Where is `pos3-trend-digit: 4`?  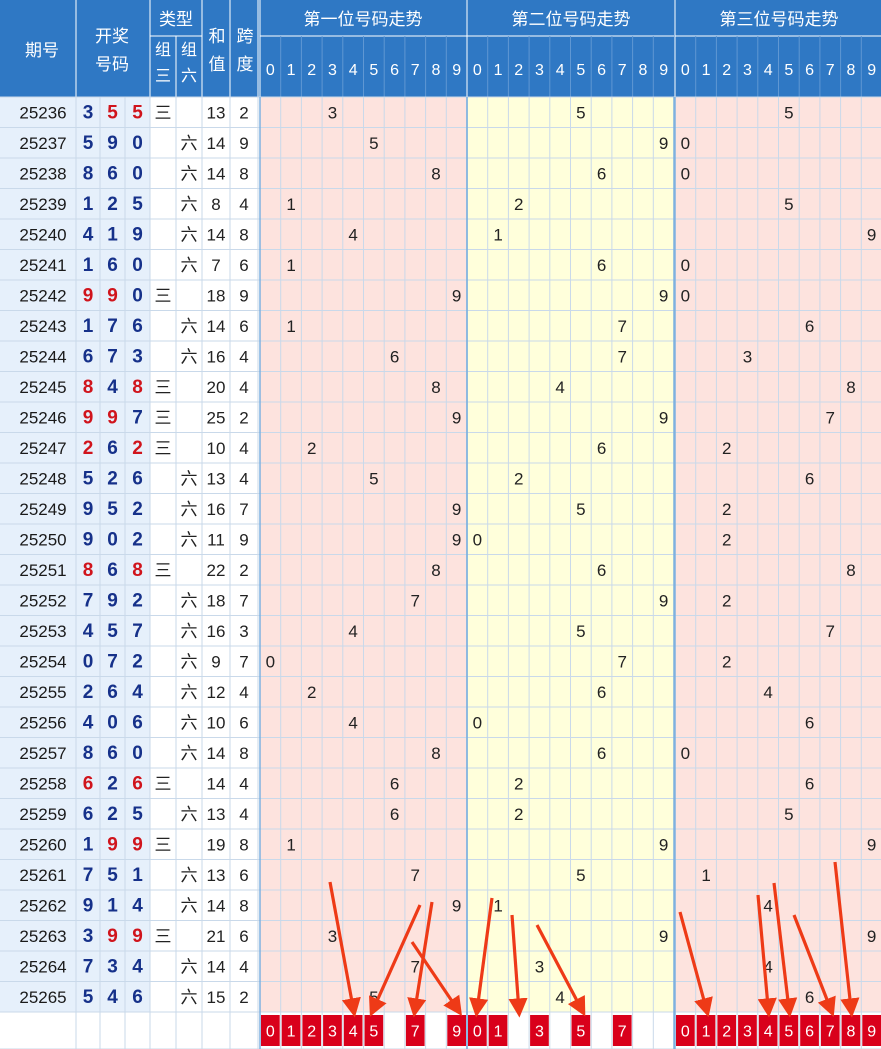 pos3-trend-digit: 4 is located at coordinates (767, 692).